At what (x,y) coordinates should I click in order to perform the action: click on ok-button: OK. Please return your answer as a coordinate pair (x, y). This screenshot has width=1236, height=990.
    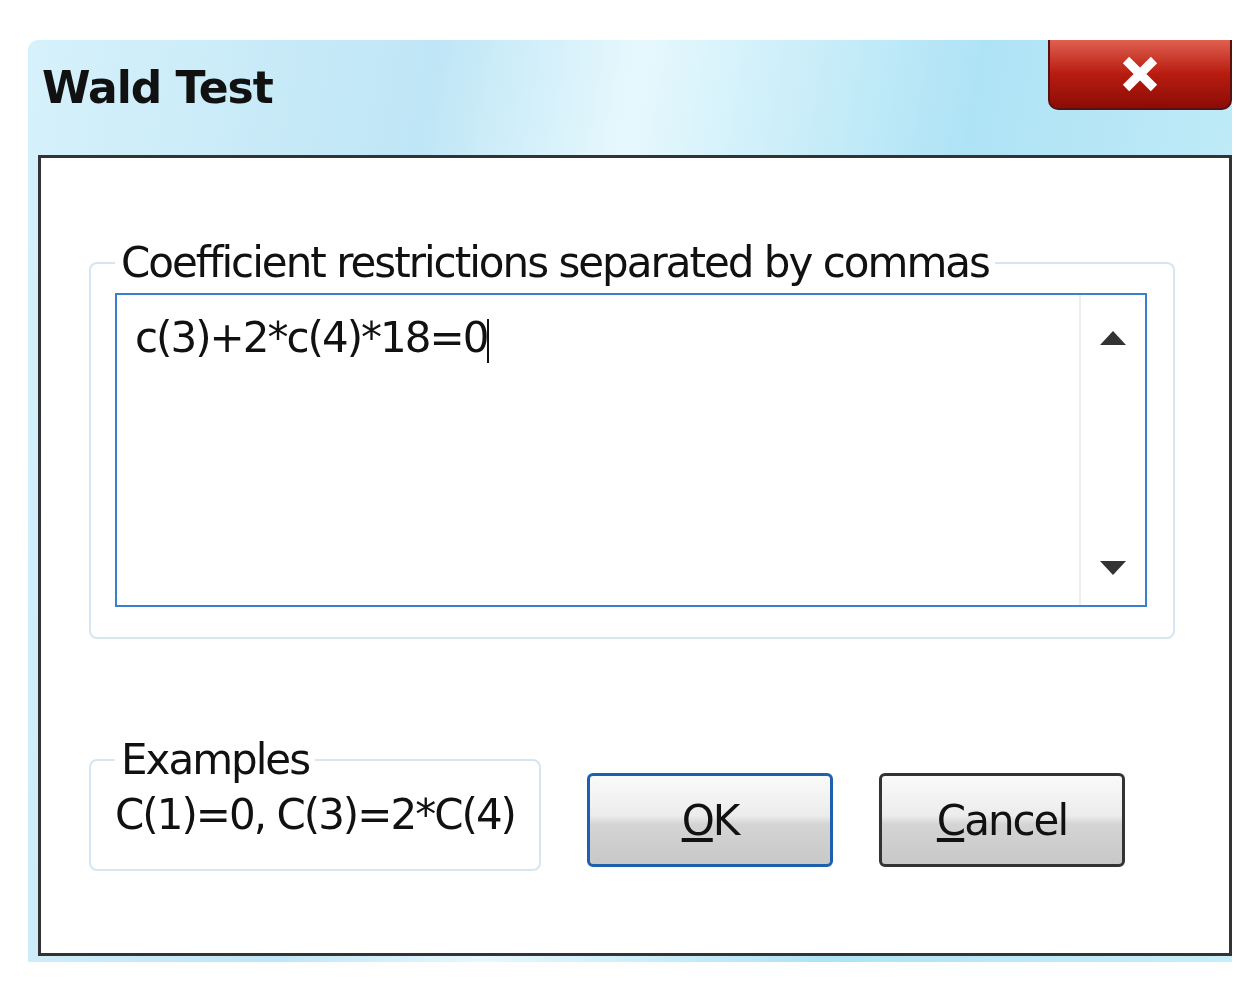
    Looking at the image, I should click on (710, 820).